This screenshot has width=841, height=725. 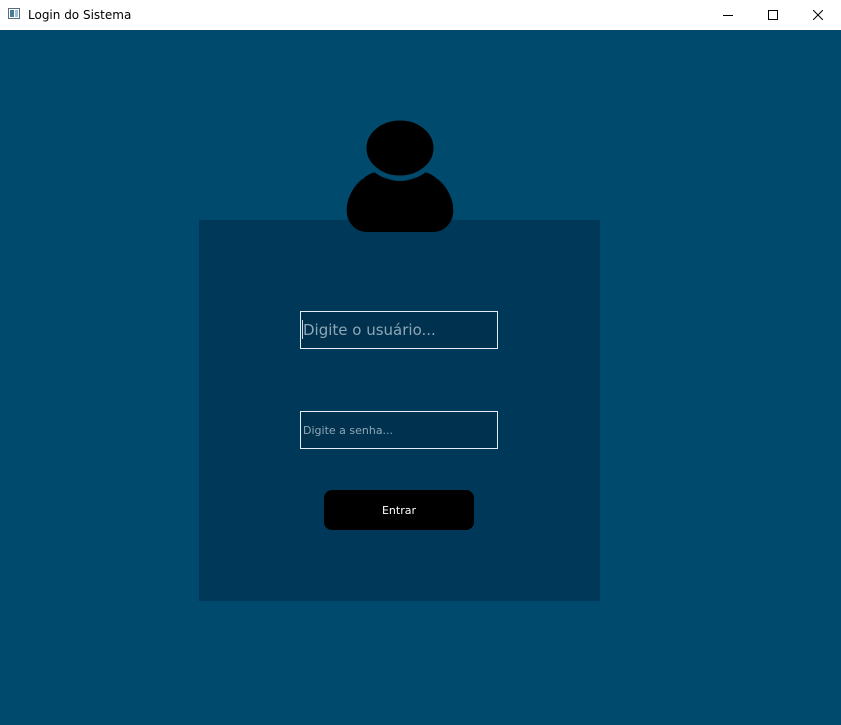 I want to click on enter-button: Entrar, so click(x=399, y=510).